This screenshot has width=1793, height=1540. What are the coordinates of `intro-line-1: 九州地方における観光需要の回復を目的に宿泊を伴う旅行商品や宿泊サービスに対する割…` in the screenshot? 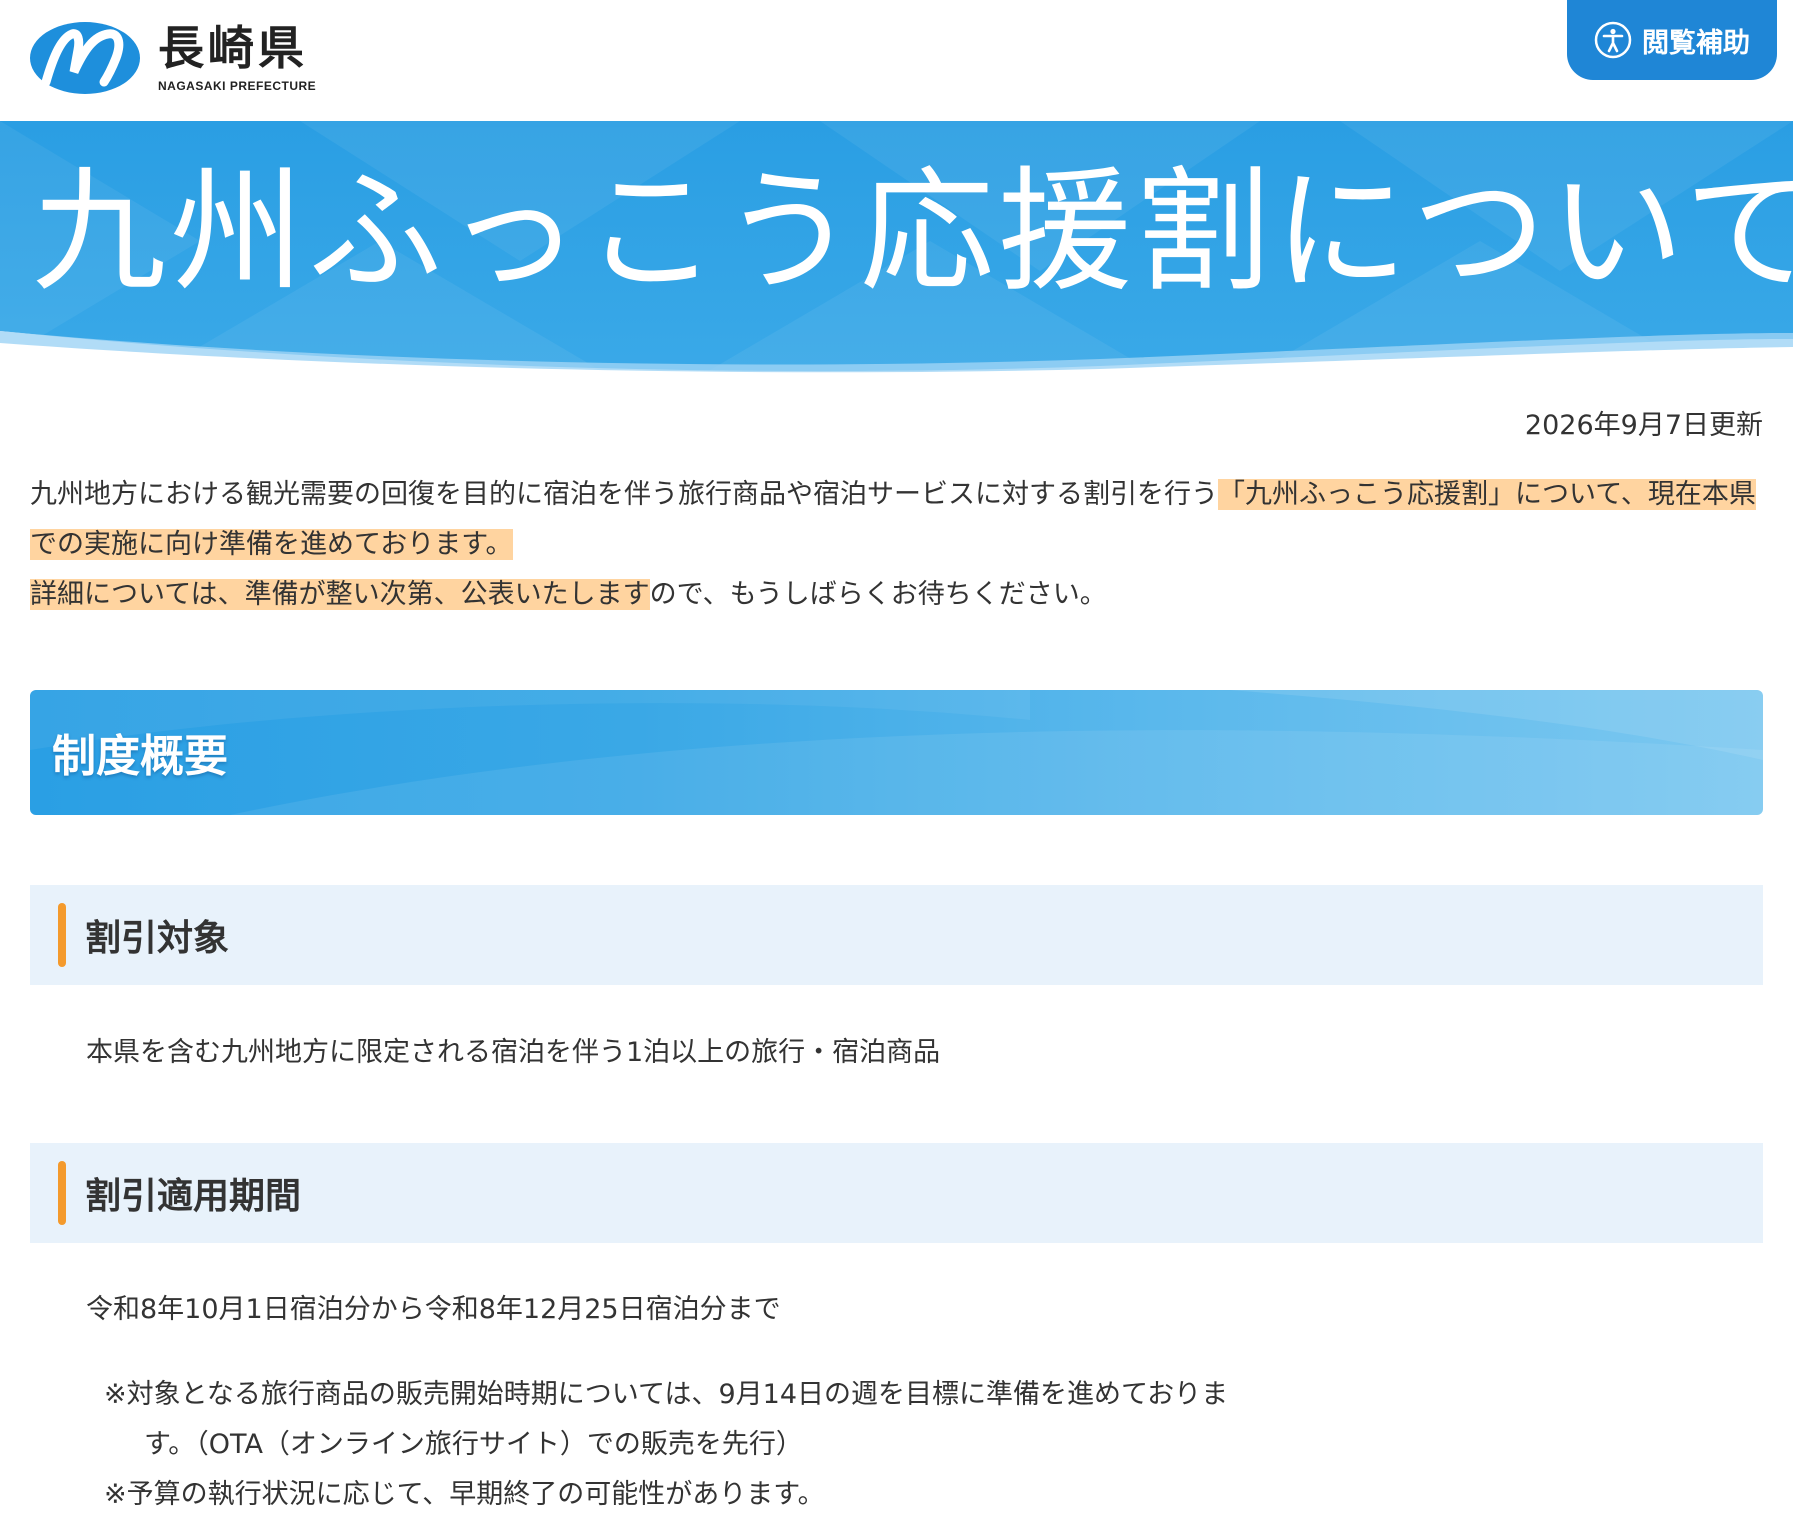 It's located at (900, 520).